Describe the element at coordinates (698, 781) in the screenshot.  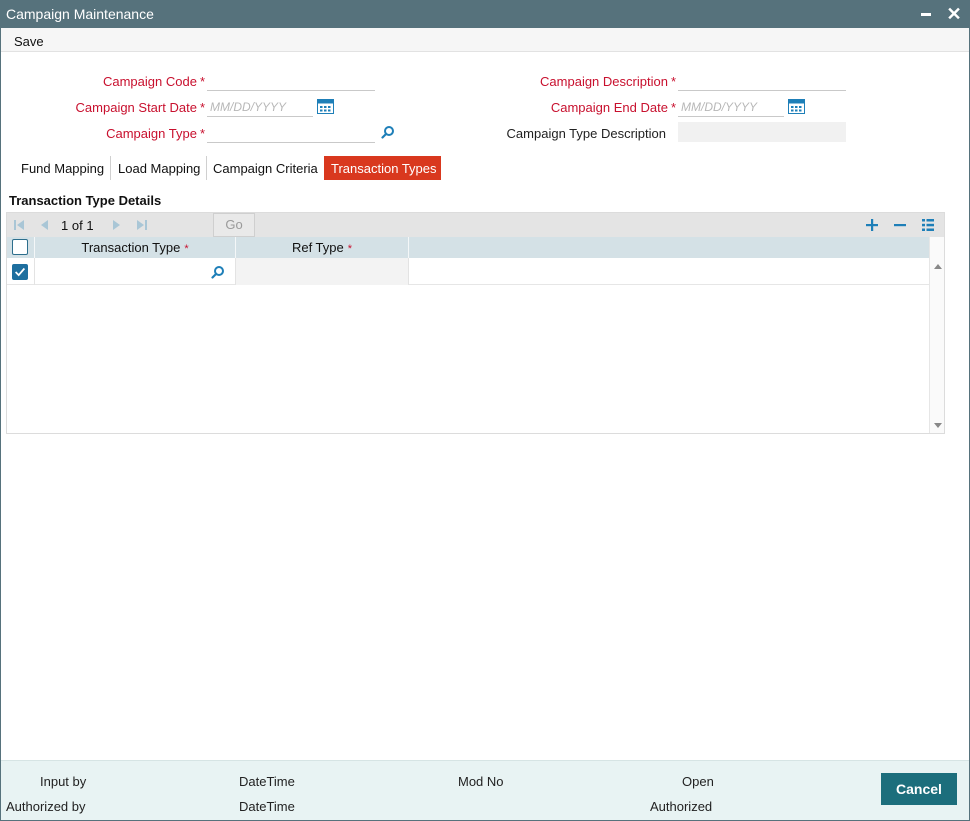
I see `record-status-label: Open` at that location.